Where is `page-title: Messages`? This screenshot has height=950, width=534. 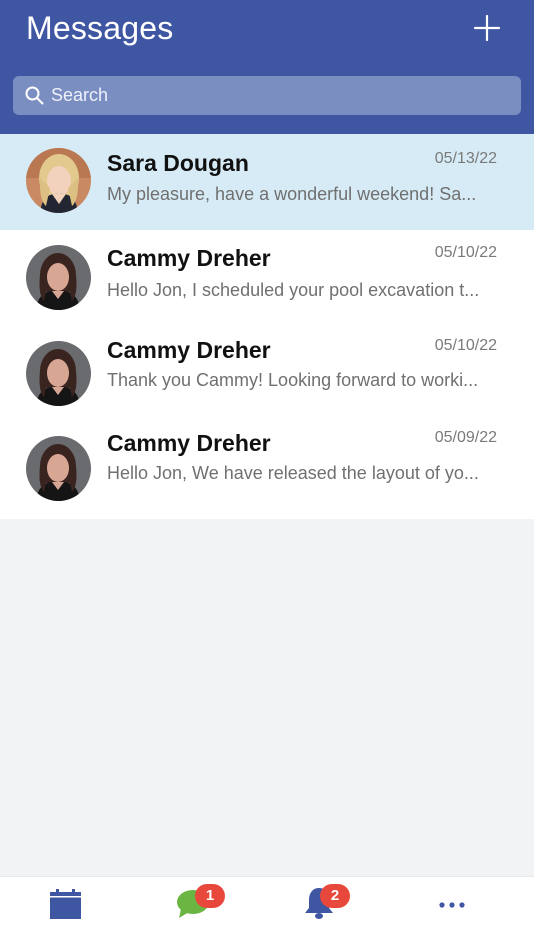
page-title: Messages is located at coordinates (100, 28).